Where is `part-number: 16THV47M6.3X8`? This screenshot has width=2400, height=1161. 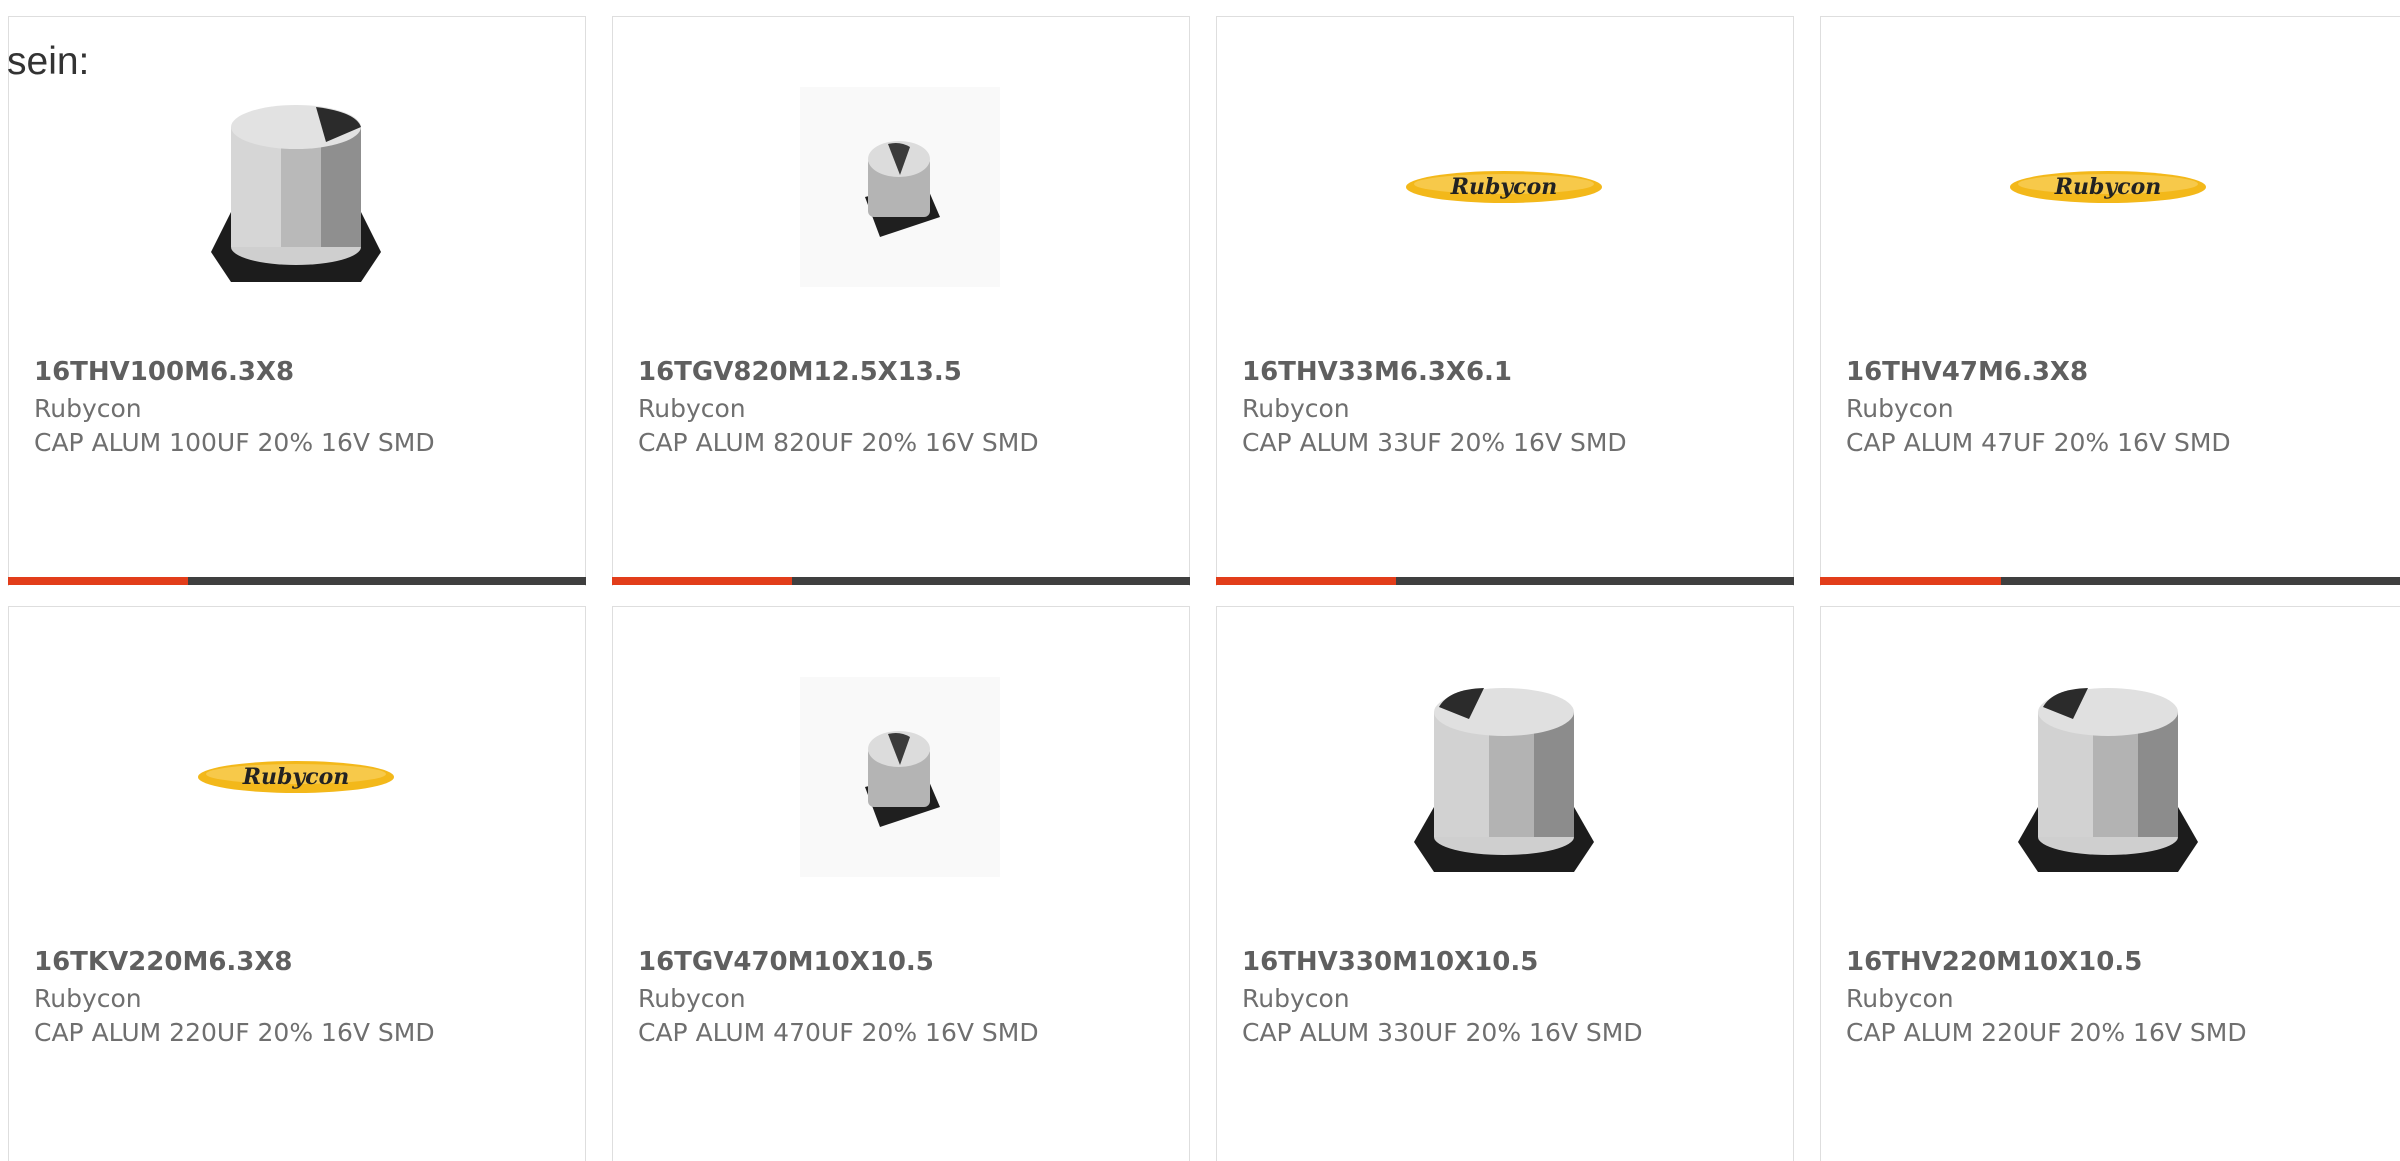
part-number: 16THV47M6.3X8 is located at coordinates (1967, 372).